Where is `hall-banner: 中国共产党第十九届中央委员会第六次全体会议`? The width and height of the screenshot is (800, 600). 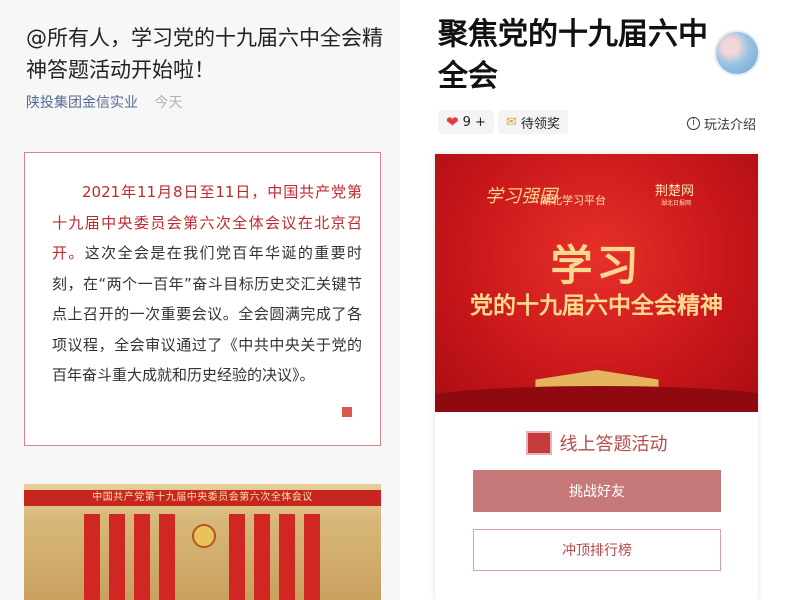
hall-banner: 中国共产党第十九届中央委员会第六次全体会议 is located at coordinates (202, 498).